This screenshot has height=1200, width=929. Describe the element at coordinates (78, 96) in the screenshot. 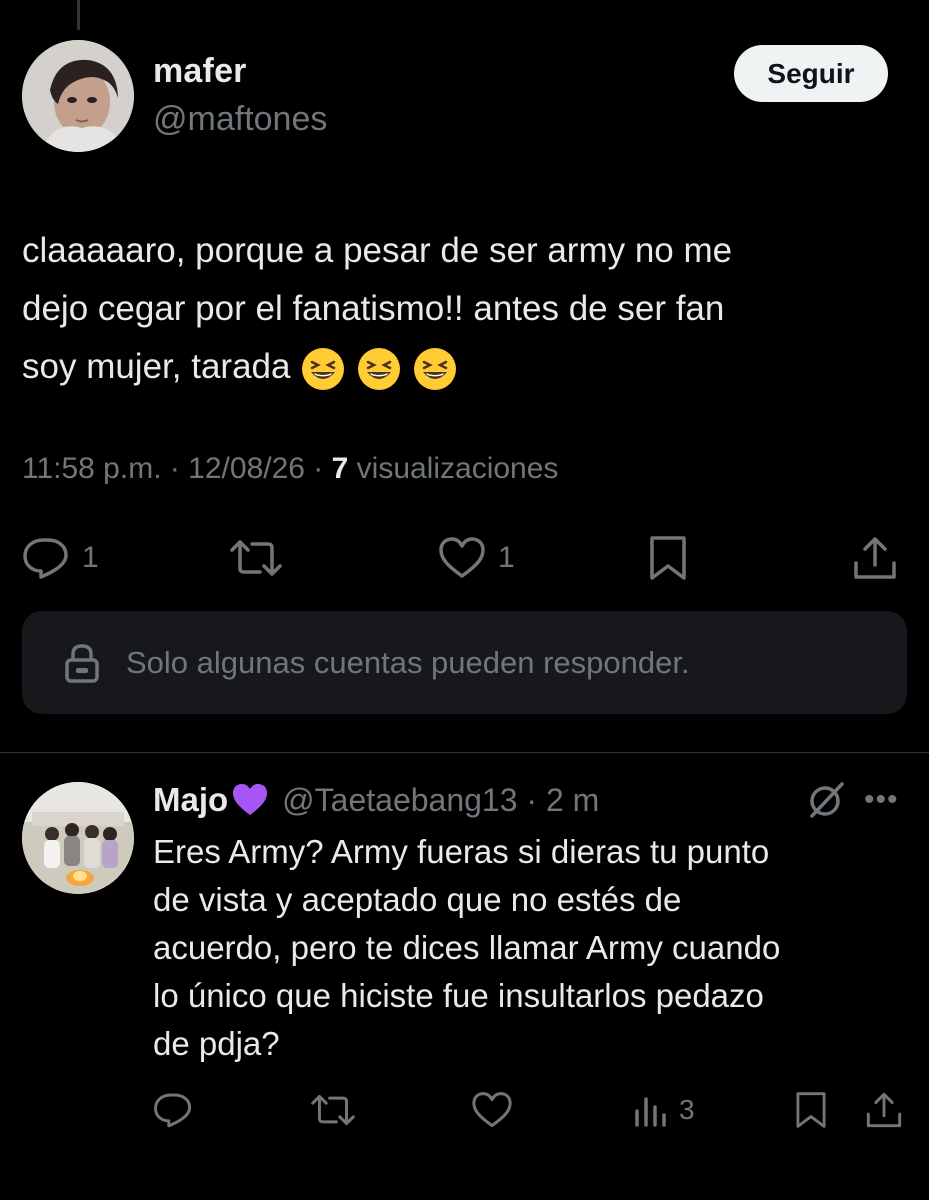

I see `author-avatar` at that location.